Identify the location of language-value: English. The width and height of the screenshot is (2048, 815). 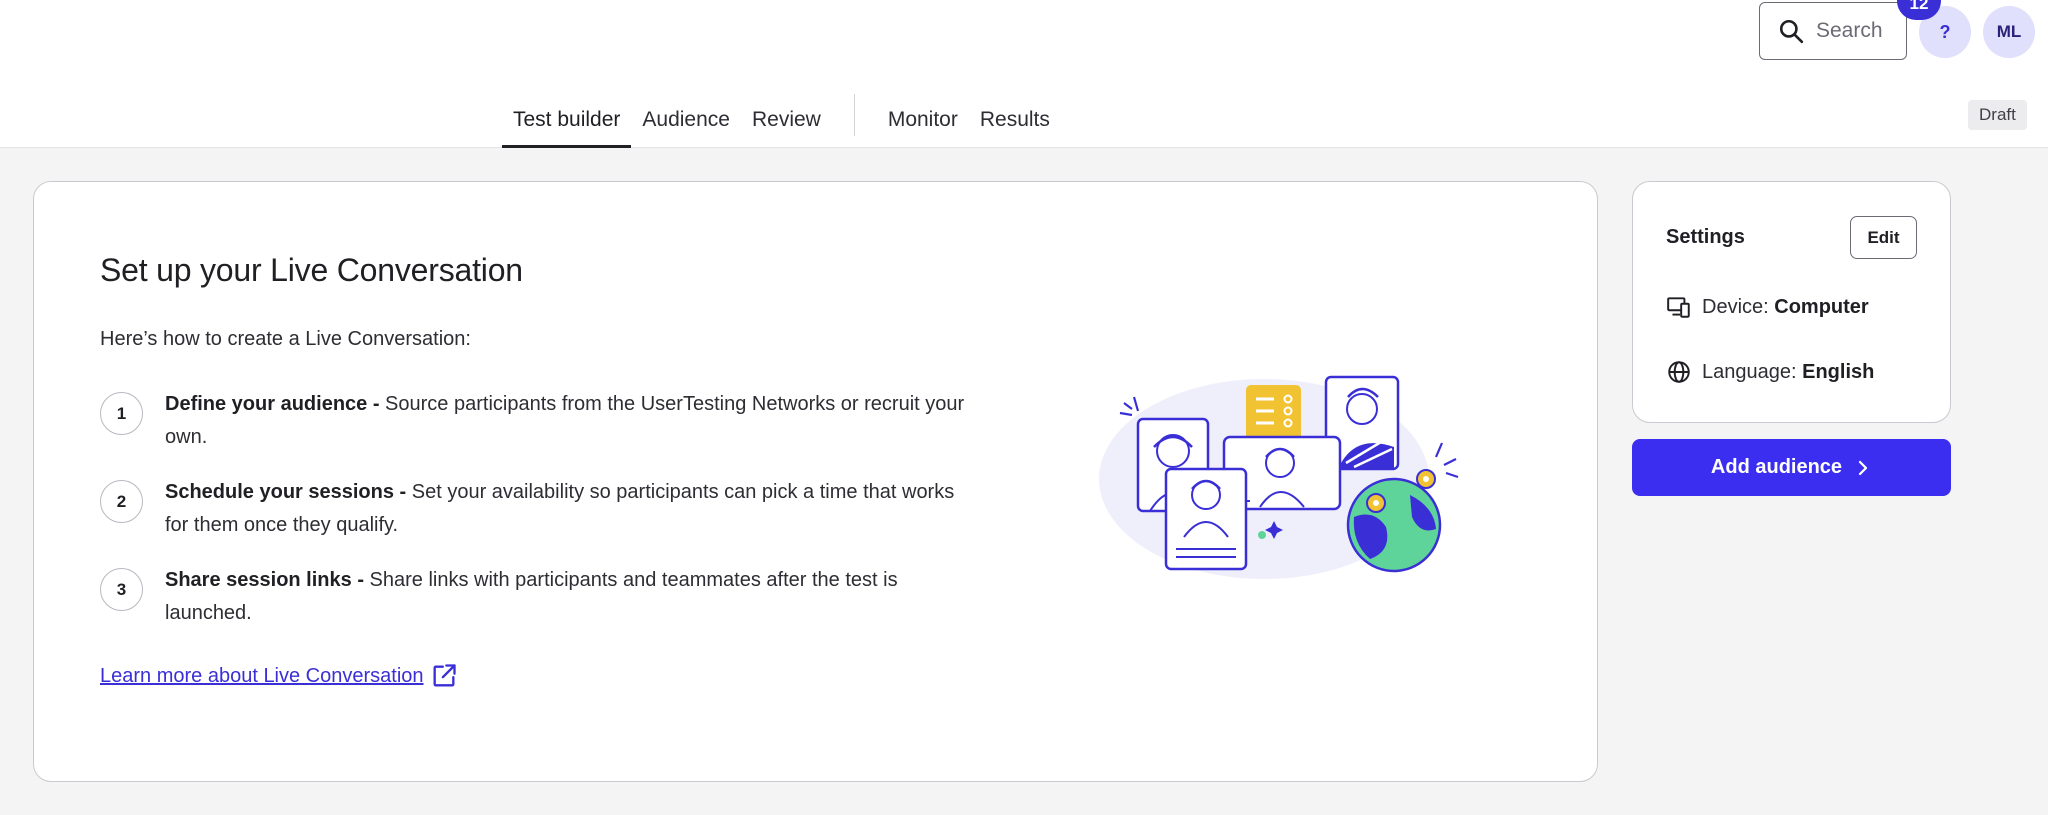
(1838, 371).